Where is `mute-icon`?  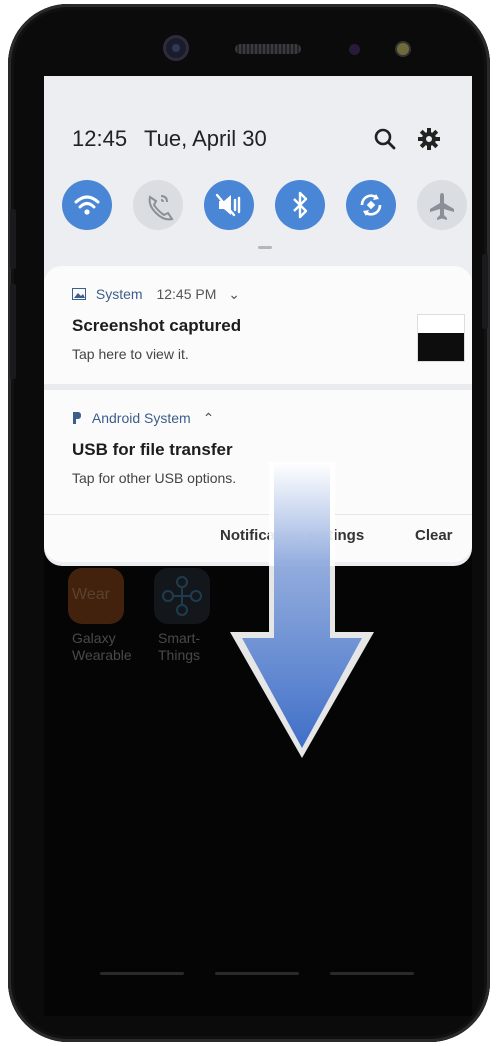 mute-icon is located at coordinates (228, 205).